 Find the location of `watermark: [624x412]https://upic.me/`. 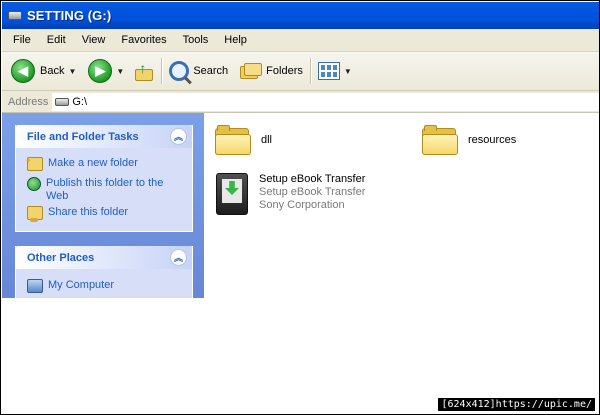

watermark: [624x412]https://upic.me/ is located at coordinates (516, 404).